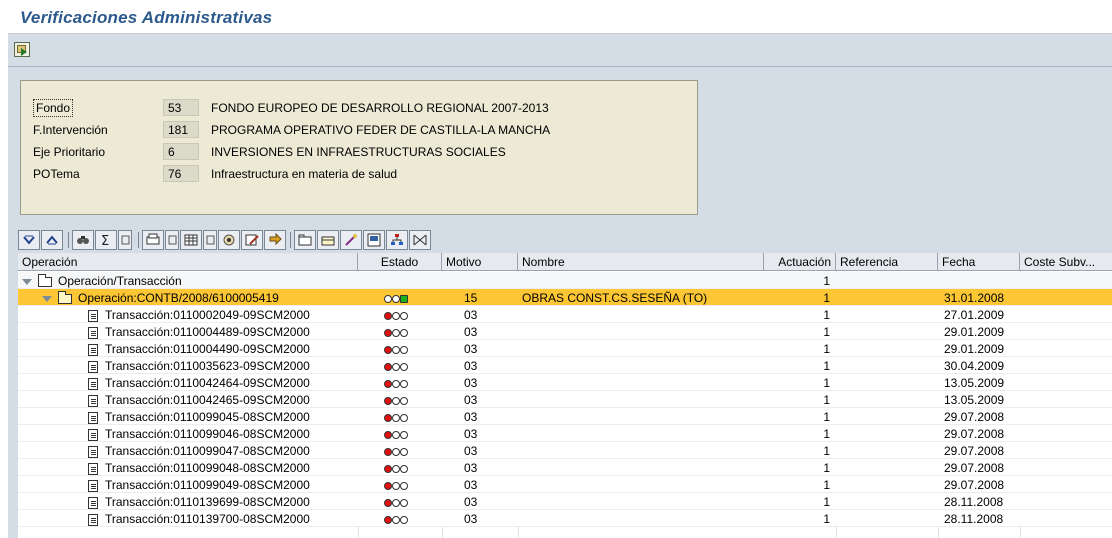 This screenshot has width=1112, height=538. What do you see at coordinates (979, 262) in the screenshot?
I see `col-header-fecha: Fecha` at bounding box center [979, 262].